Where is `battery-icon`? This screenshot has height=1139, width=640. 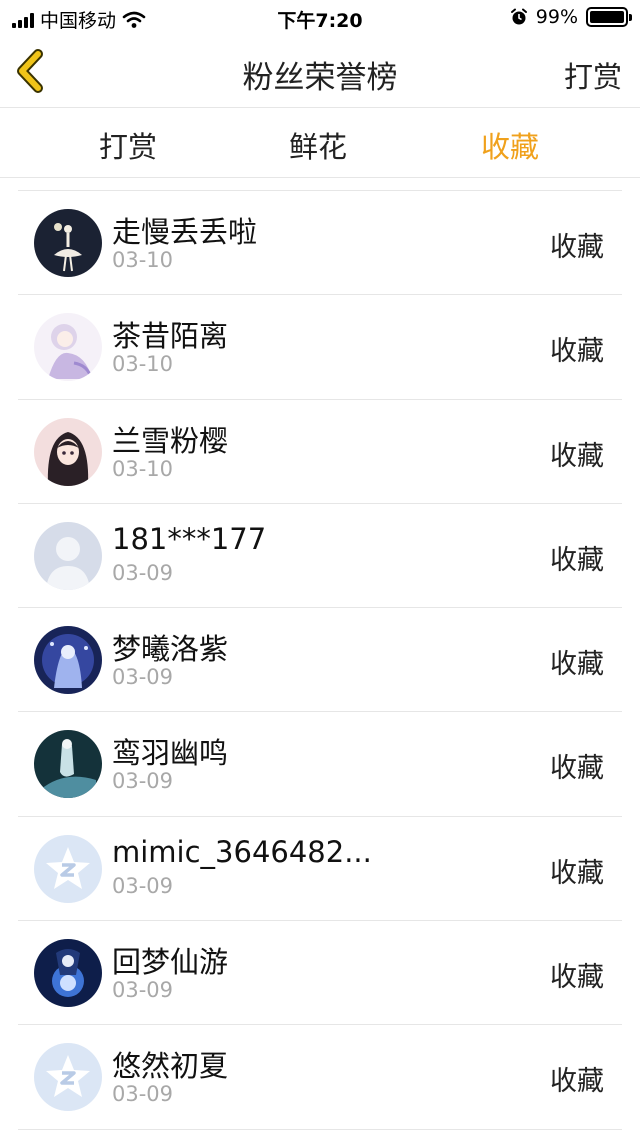 battery-icon is located at coordinates (609, 17).